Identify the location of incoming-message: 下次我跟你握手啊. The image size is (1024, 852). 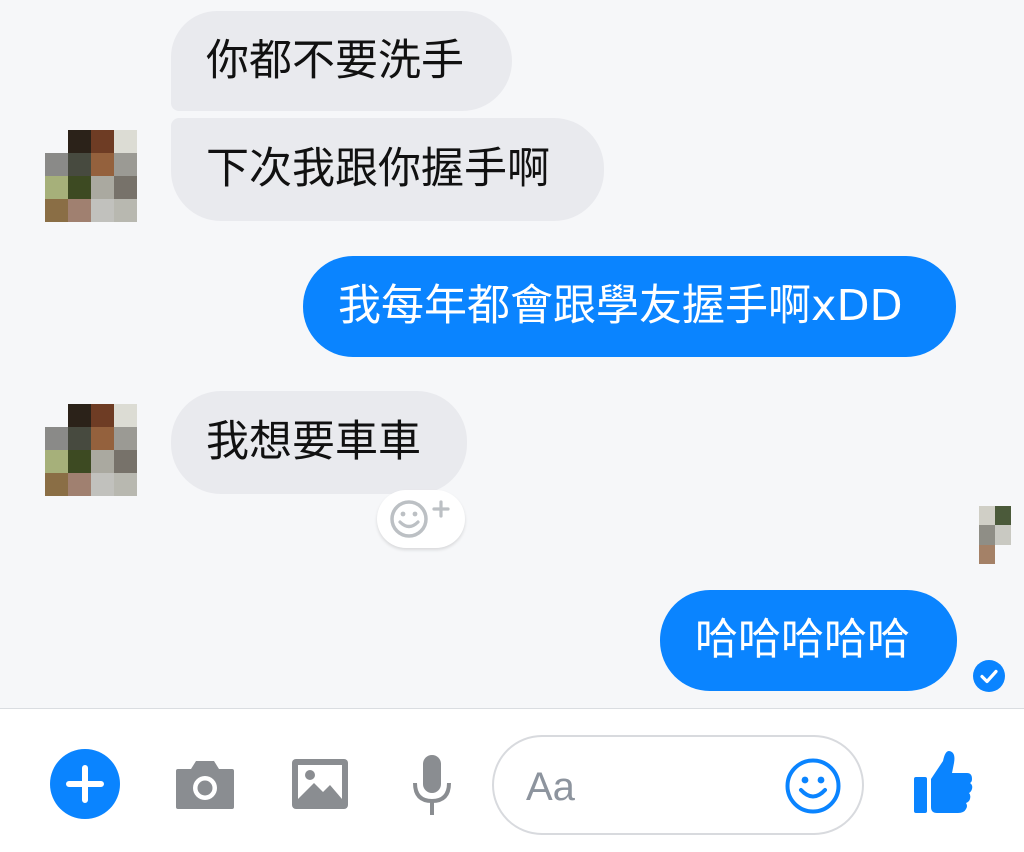
(387, 169).